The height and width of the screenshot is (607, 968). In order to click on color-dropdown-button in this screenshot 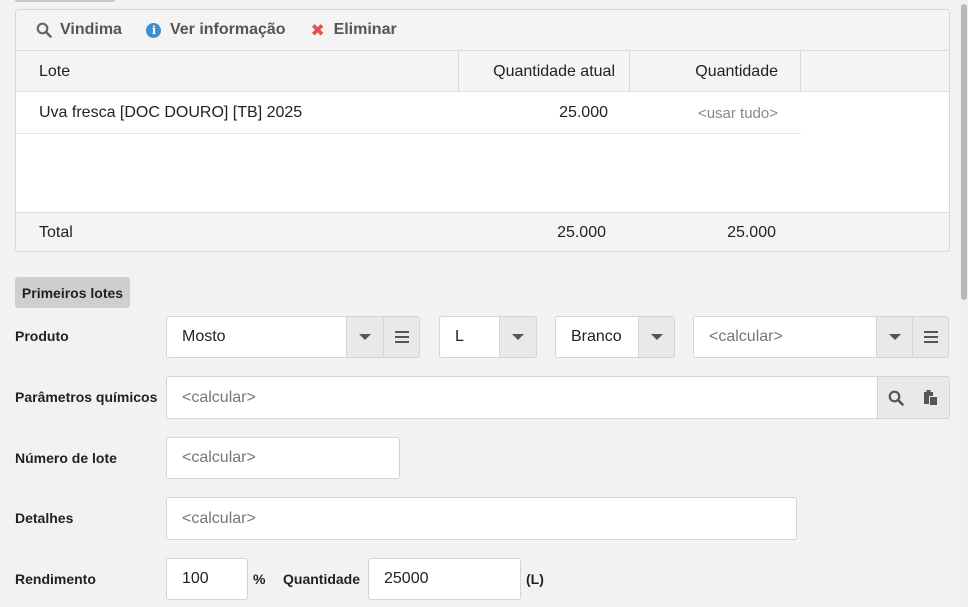, I will do `click(656, 337)`.